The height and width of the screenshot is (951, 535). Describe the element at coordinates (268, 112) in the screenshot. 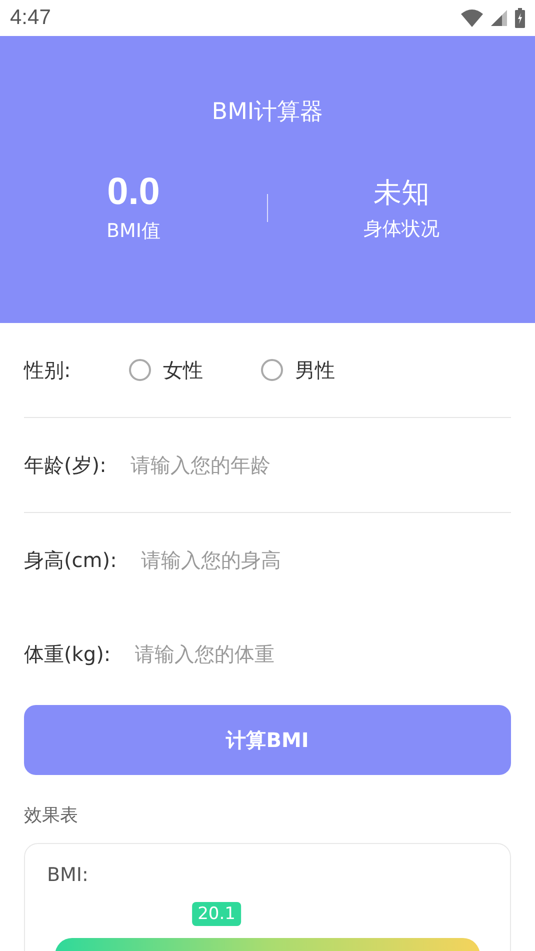

I see `app-title: BMI计算器` at that location.